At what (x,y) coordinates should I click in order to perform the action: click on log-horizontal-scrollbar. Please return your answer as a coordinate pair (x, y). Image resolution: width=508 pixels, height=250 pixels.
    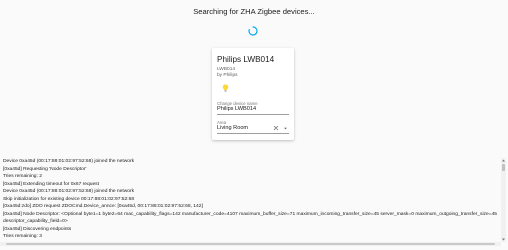
    Looking at the image, I should click on (250, 244).